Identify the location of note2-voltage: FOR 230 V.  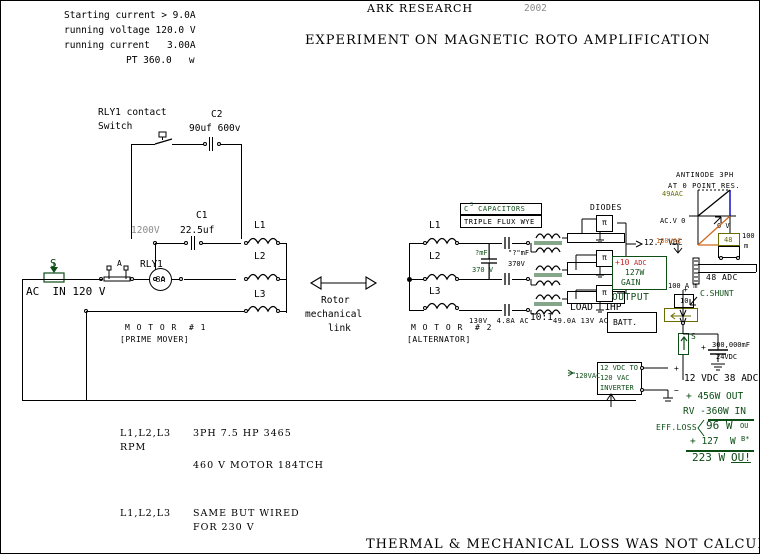
(224, 527).